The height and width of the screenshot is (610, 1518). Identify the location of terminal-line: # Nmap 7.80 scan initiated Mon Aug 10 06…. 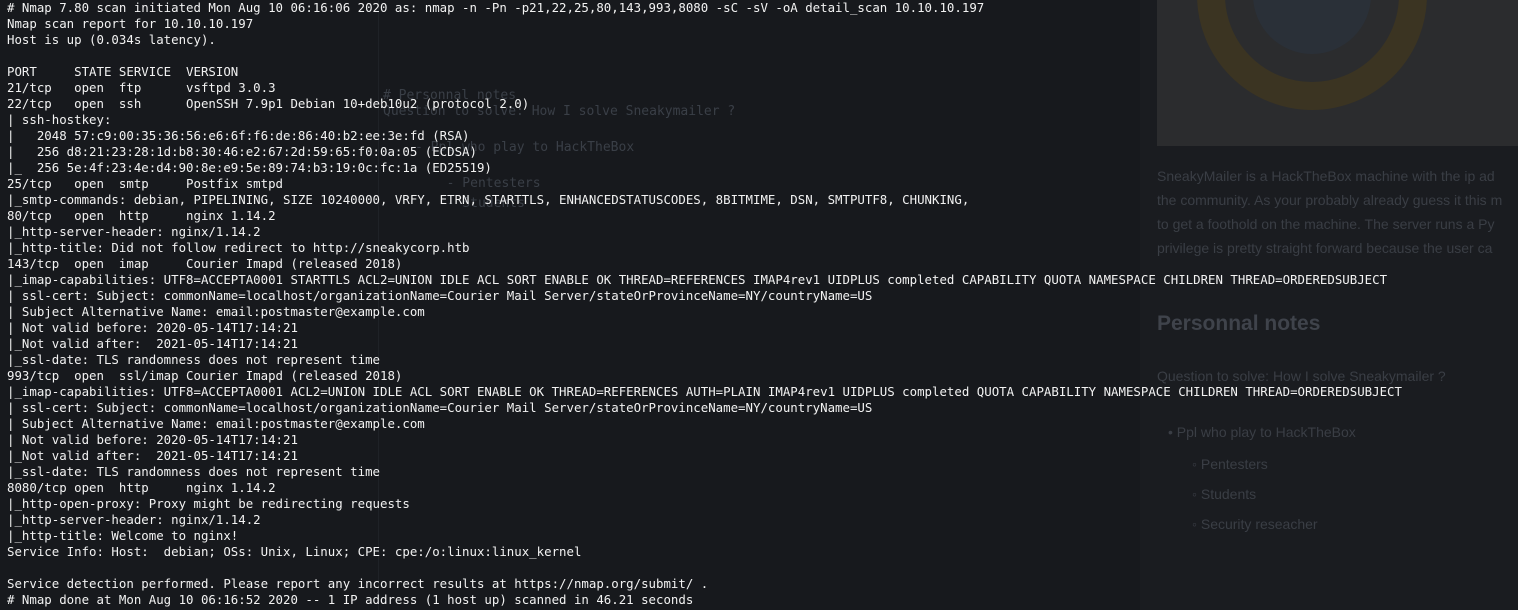
(496, 7).